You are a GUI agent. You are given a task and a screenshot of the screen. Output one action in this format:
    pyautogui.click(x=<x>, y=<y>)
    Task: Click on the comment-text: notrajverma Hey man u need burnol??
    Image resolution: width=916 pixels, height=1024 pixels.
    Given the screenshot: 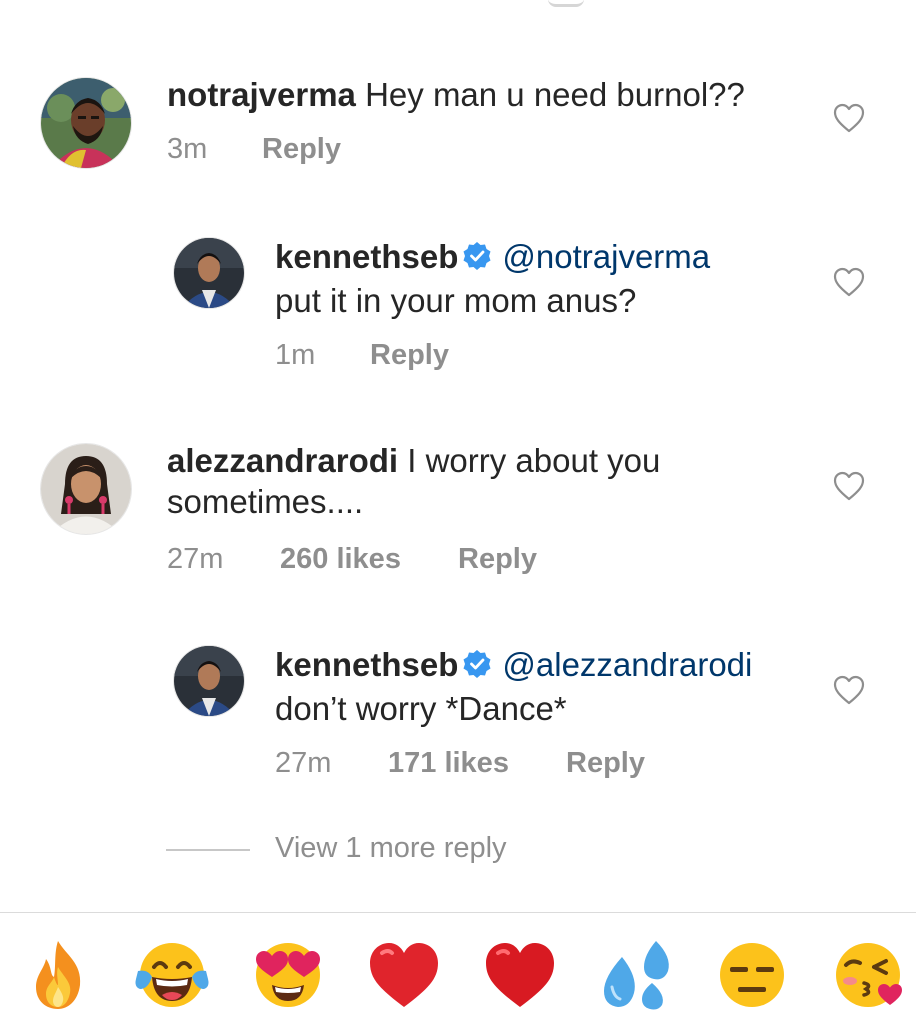 What is the action you would take?
    pyautogui.click(x=456, y=94)
    